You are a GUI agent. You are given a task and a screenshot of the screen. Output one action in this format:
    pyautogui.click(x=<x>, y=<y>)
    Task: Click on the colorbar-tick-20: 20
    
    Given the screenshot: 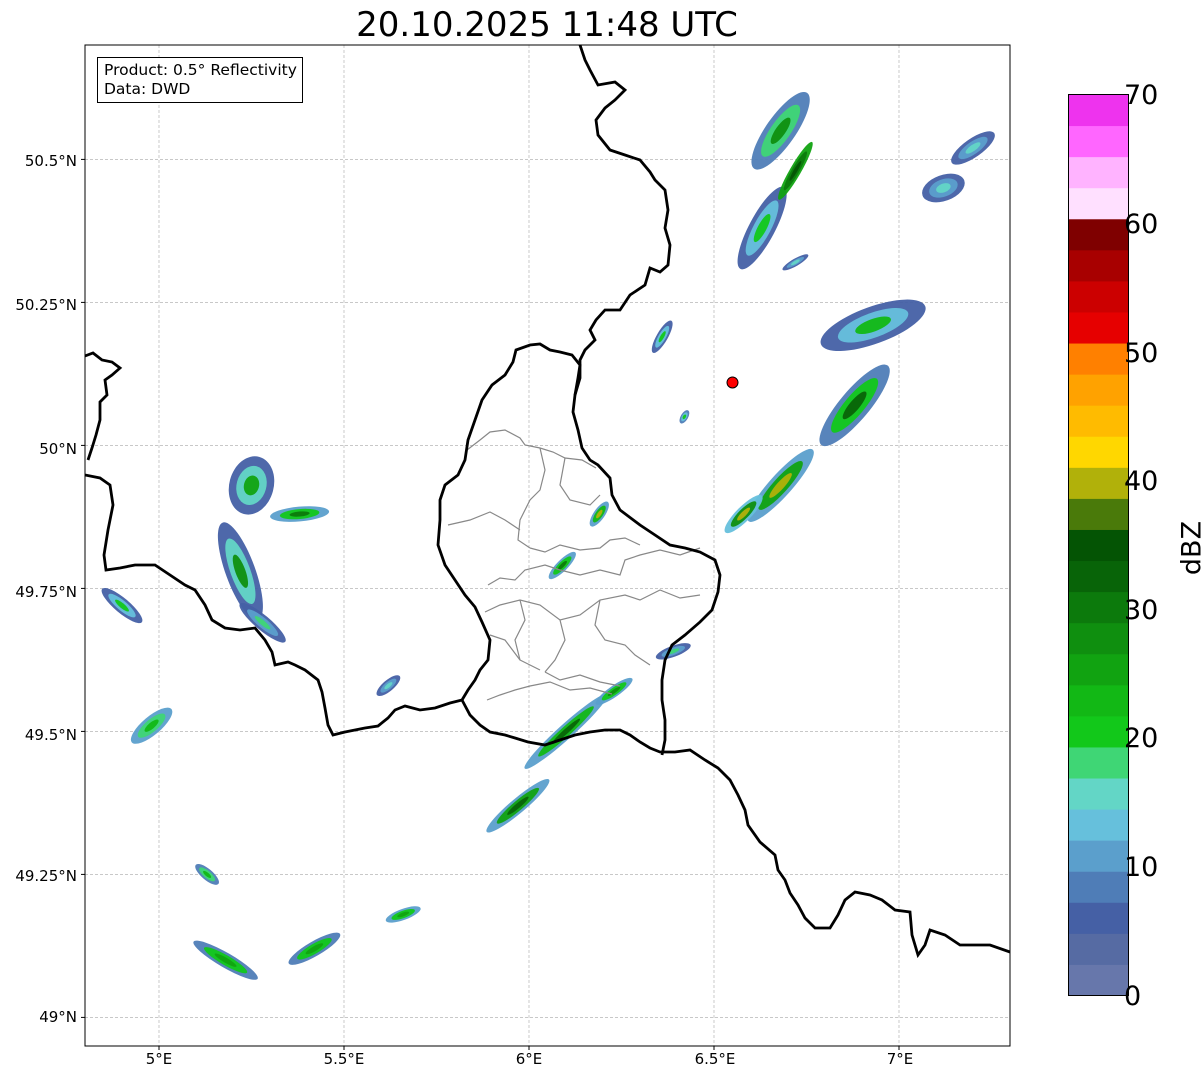 What is the action you would take?
    pyautogui.click(x=1141, y=738)
    